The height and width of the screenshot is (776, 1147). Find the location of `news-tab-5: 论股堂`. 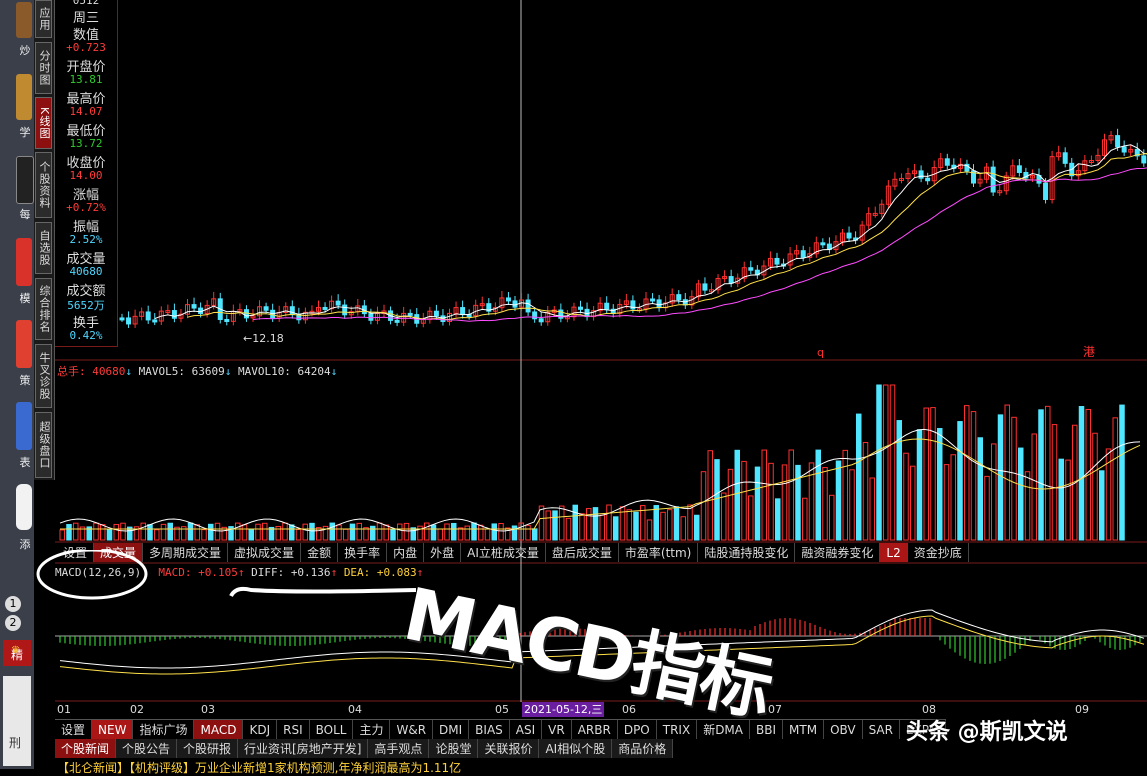

news-tab-5: 论股堂 is located at coordinates (453, 748).